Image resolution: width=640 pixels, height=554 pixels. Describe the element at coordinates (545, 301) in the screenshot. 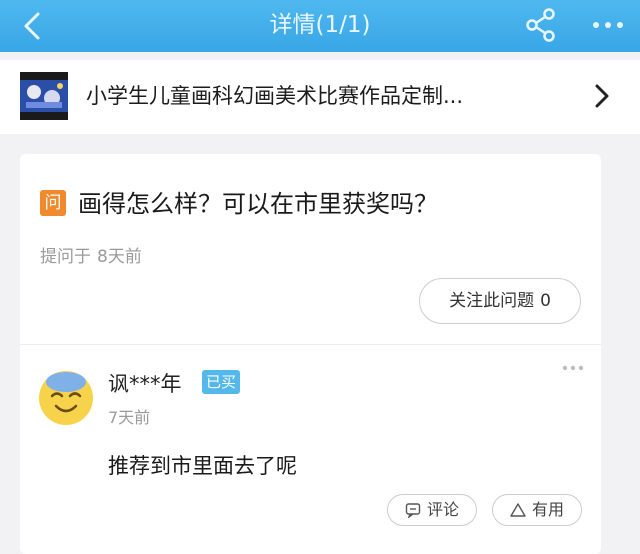

I see `follow-count: 0` at that location.